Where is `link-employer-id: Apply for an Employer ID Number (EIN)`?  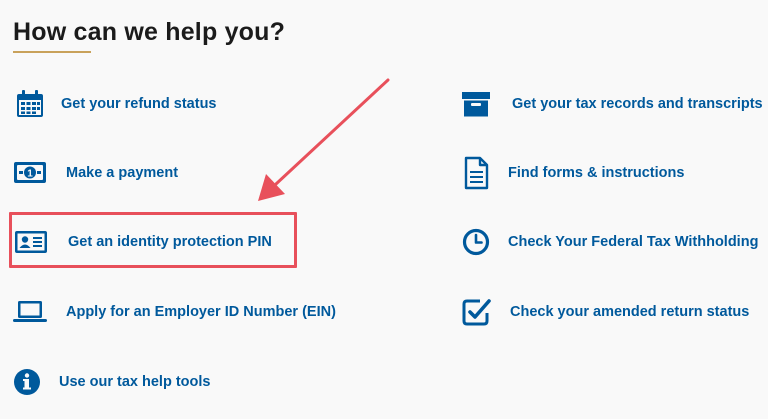
link-employer-id: Apply for an Employer ID Number (EIN) is located at coordinates (174, 312).